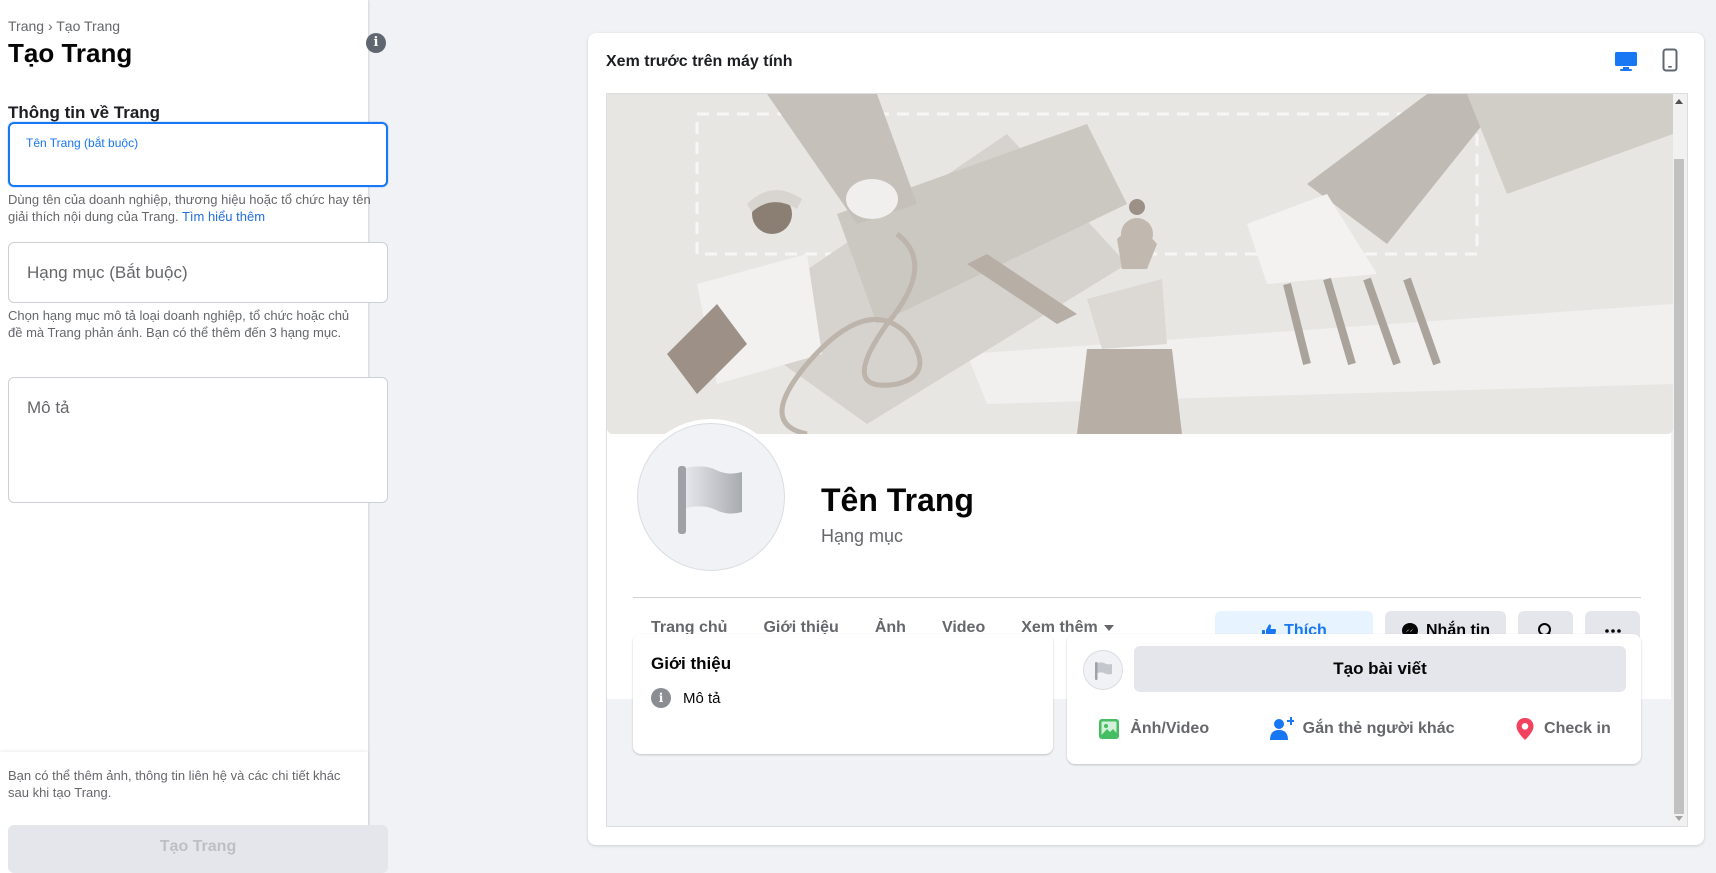 This screenshot has width=1716, height=873. I want to click on description-placeholder: Mô tả, so click(48, 407).